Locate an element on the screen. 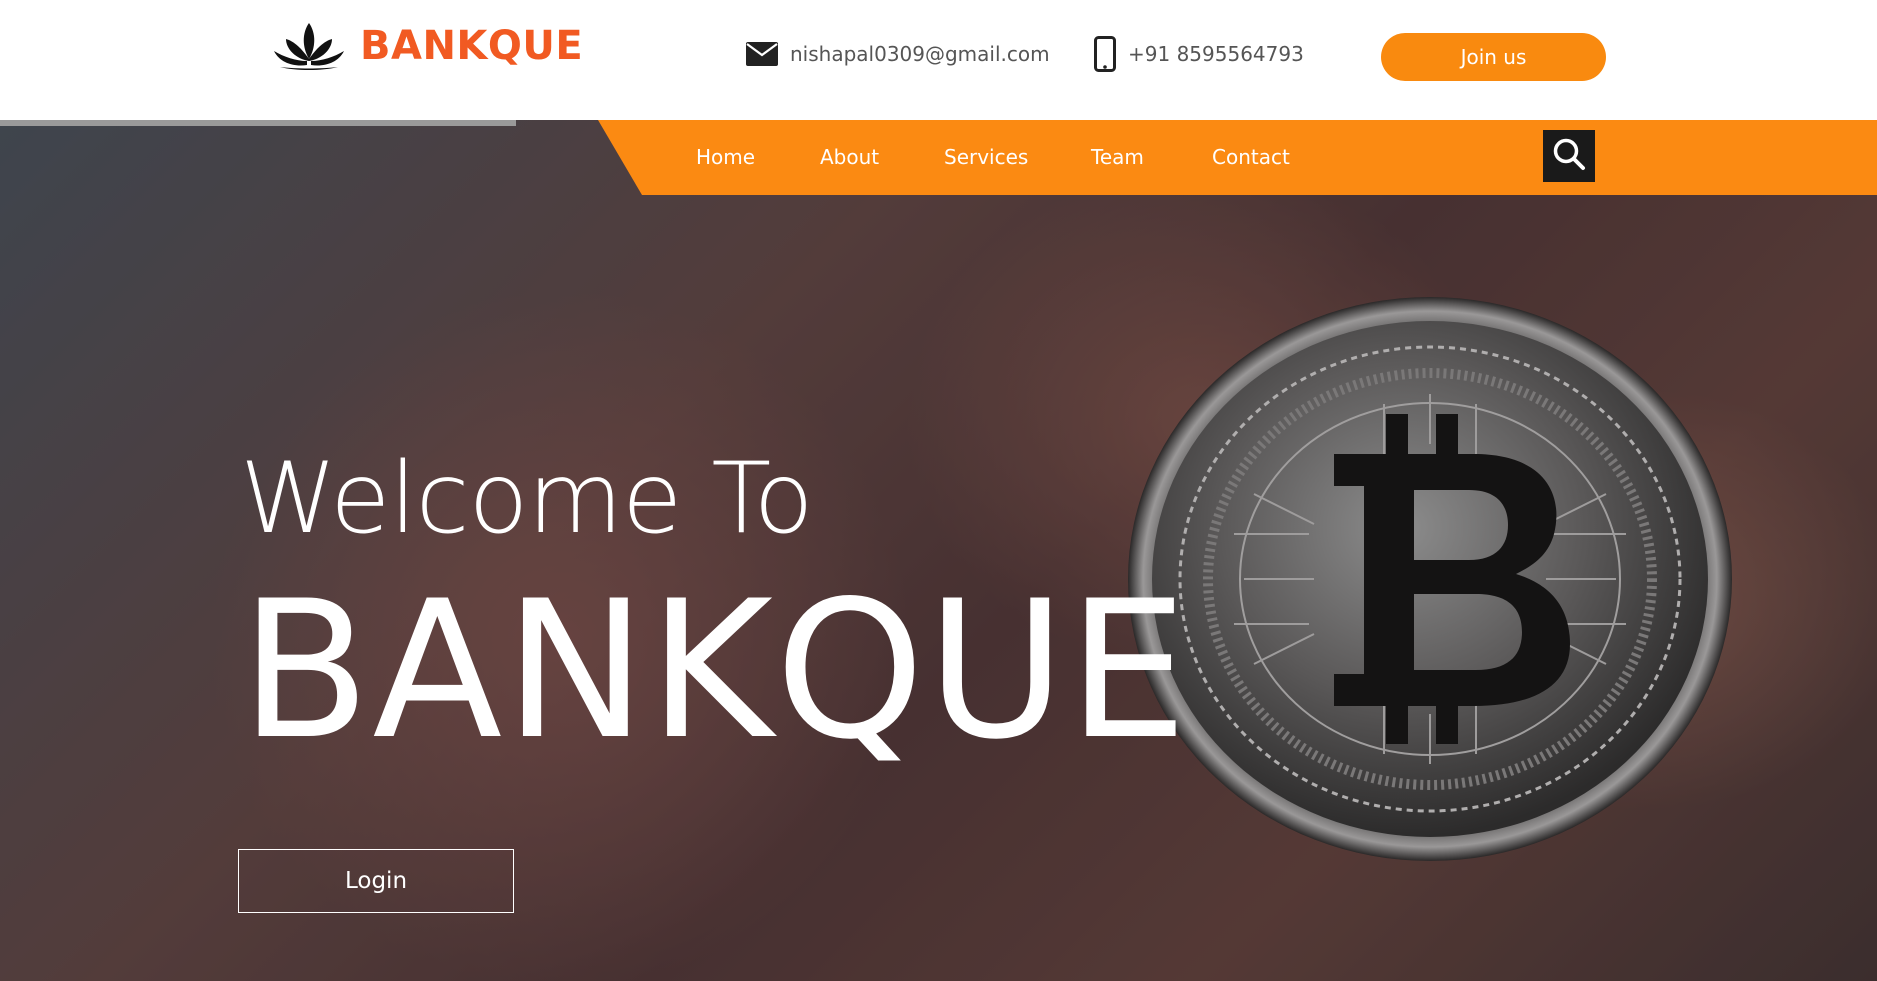 This screenshot has height=981, width=1877. search-icon is located at coordinates (1569, 156).